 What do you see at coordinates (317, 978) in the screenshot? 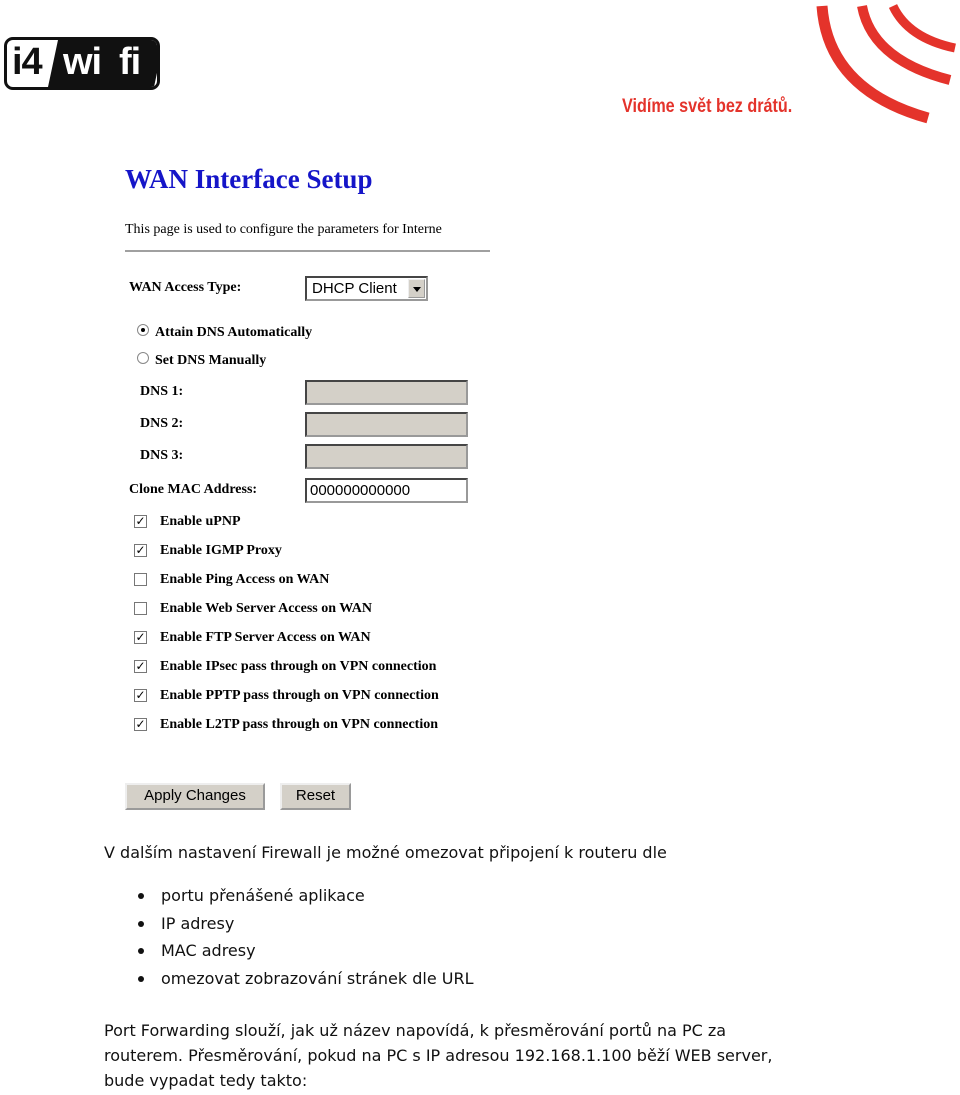
I see `list-item: omezovat zobrazování stránek dle URL` at bounding box center [317, 978].